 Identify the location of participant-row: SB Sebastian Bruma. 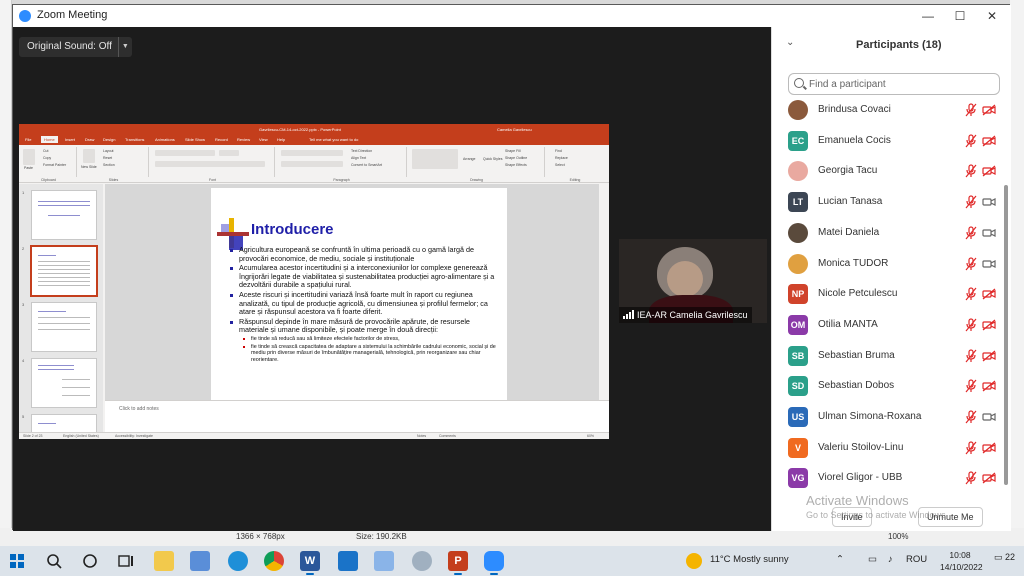
(888, 356).